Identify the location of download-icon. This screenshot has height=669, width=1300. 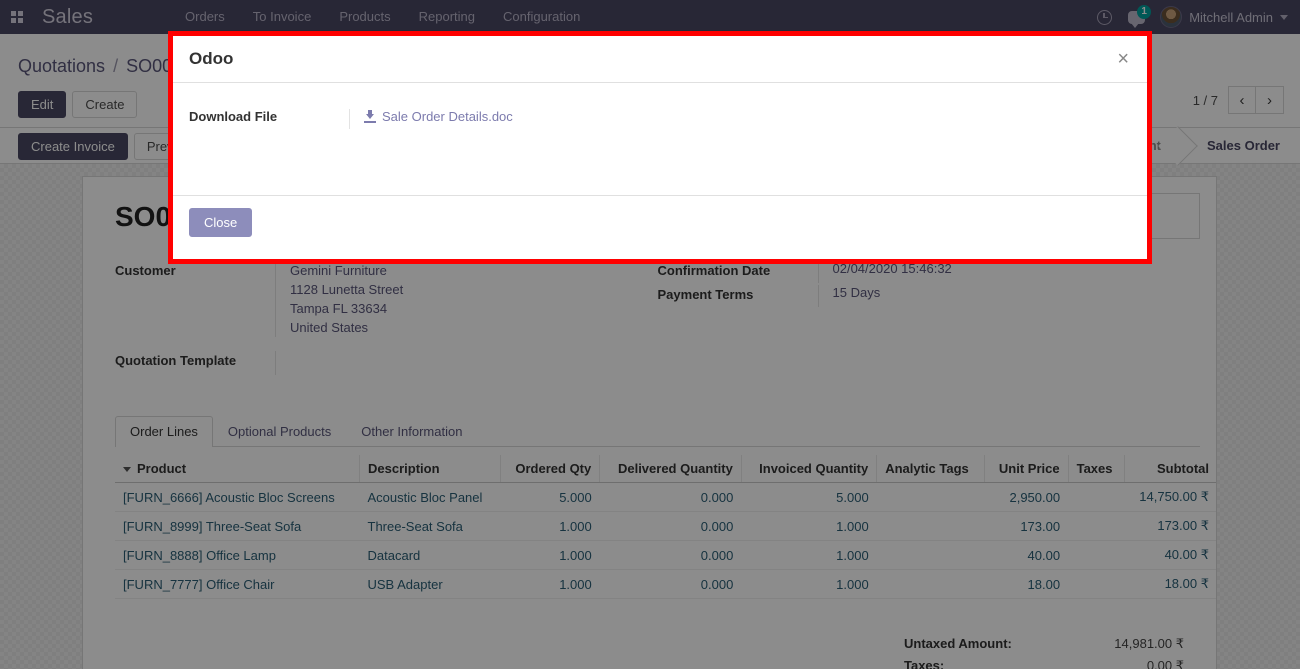
(370, 116).